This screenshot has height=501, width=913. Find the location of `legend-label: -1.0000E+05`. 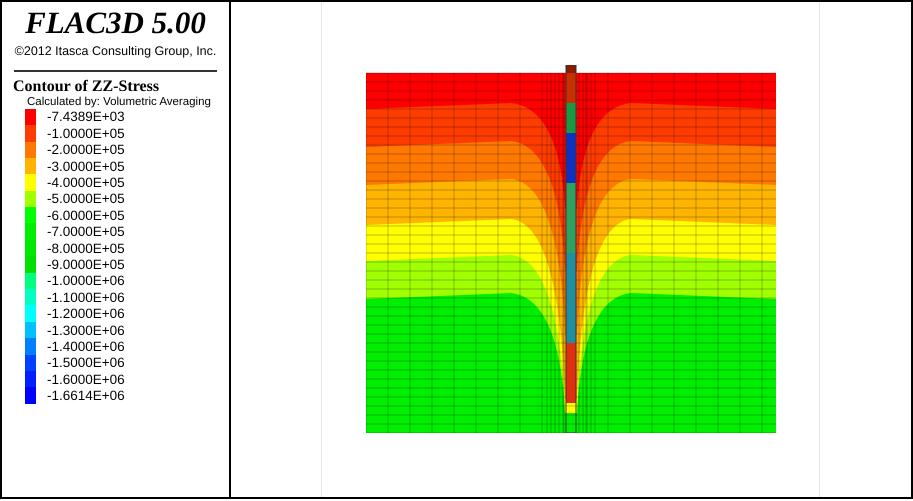

legend-label: -1.0000E+05 is located at coordinates (86, 133).